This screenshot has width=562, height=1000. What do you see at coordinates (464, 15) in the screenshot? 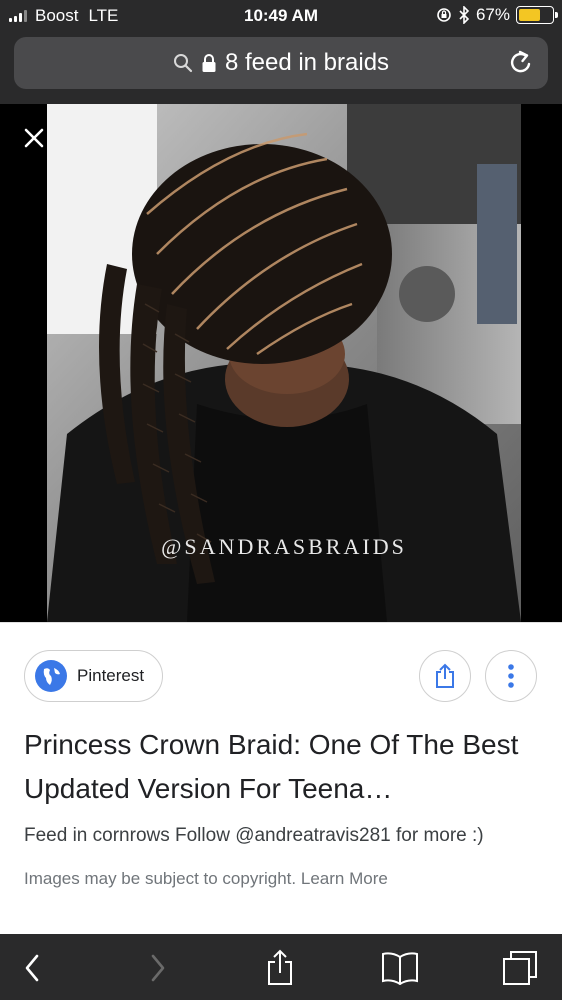
I see `bluetooth-icon` at bounding box center [464, 15].